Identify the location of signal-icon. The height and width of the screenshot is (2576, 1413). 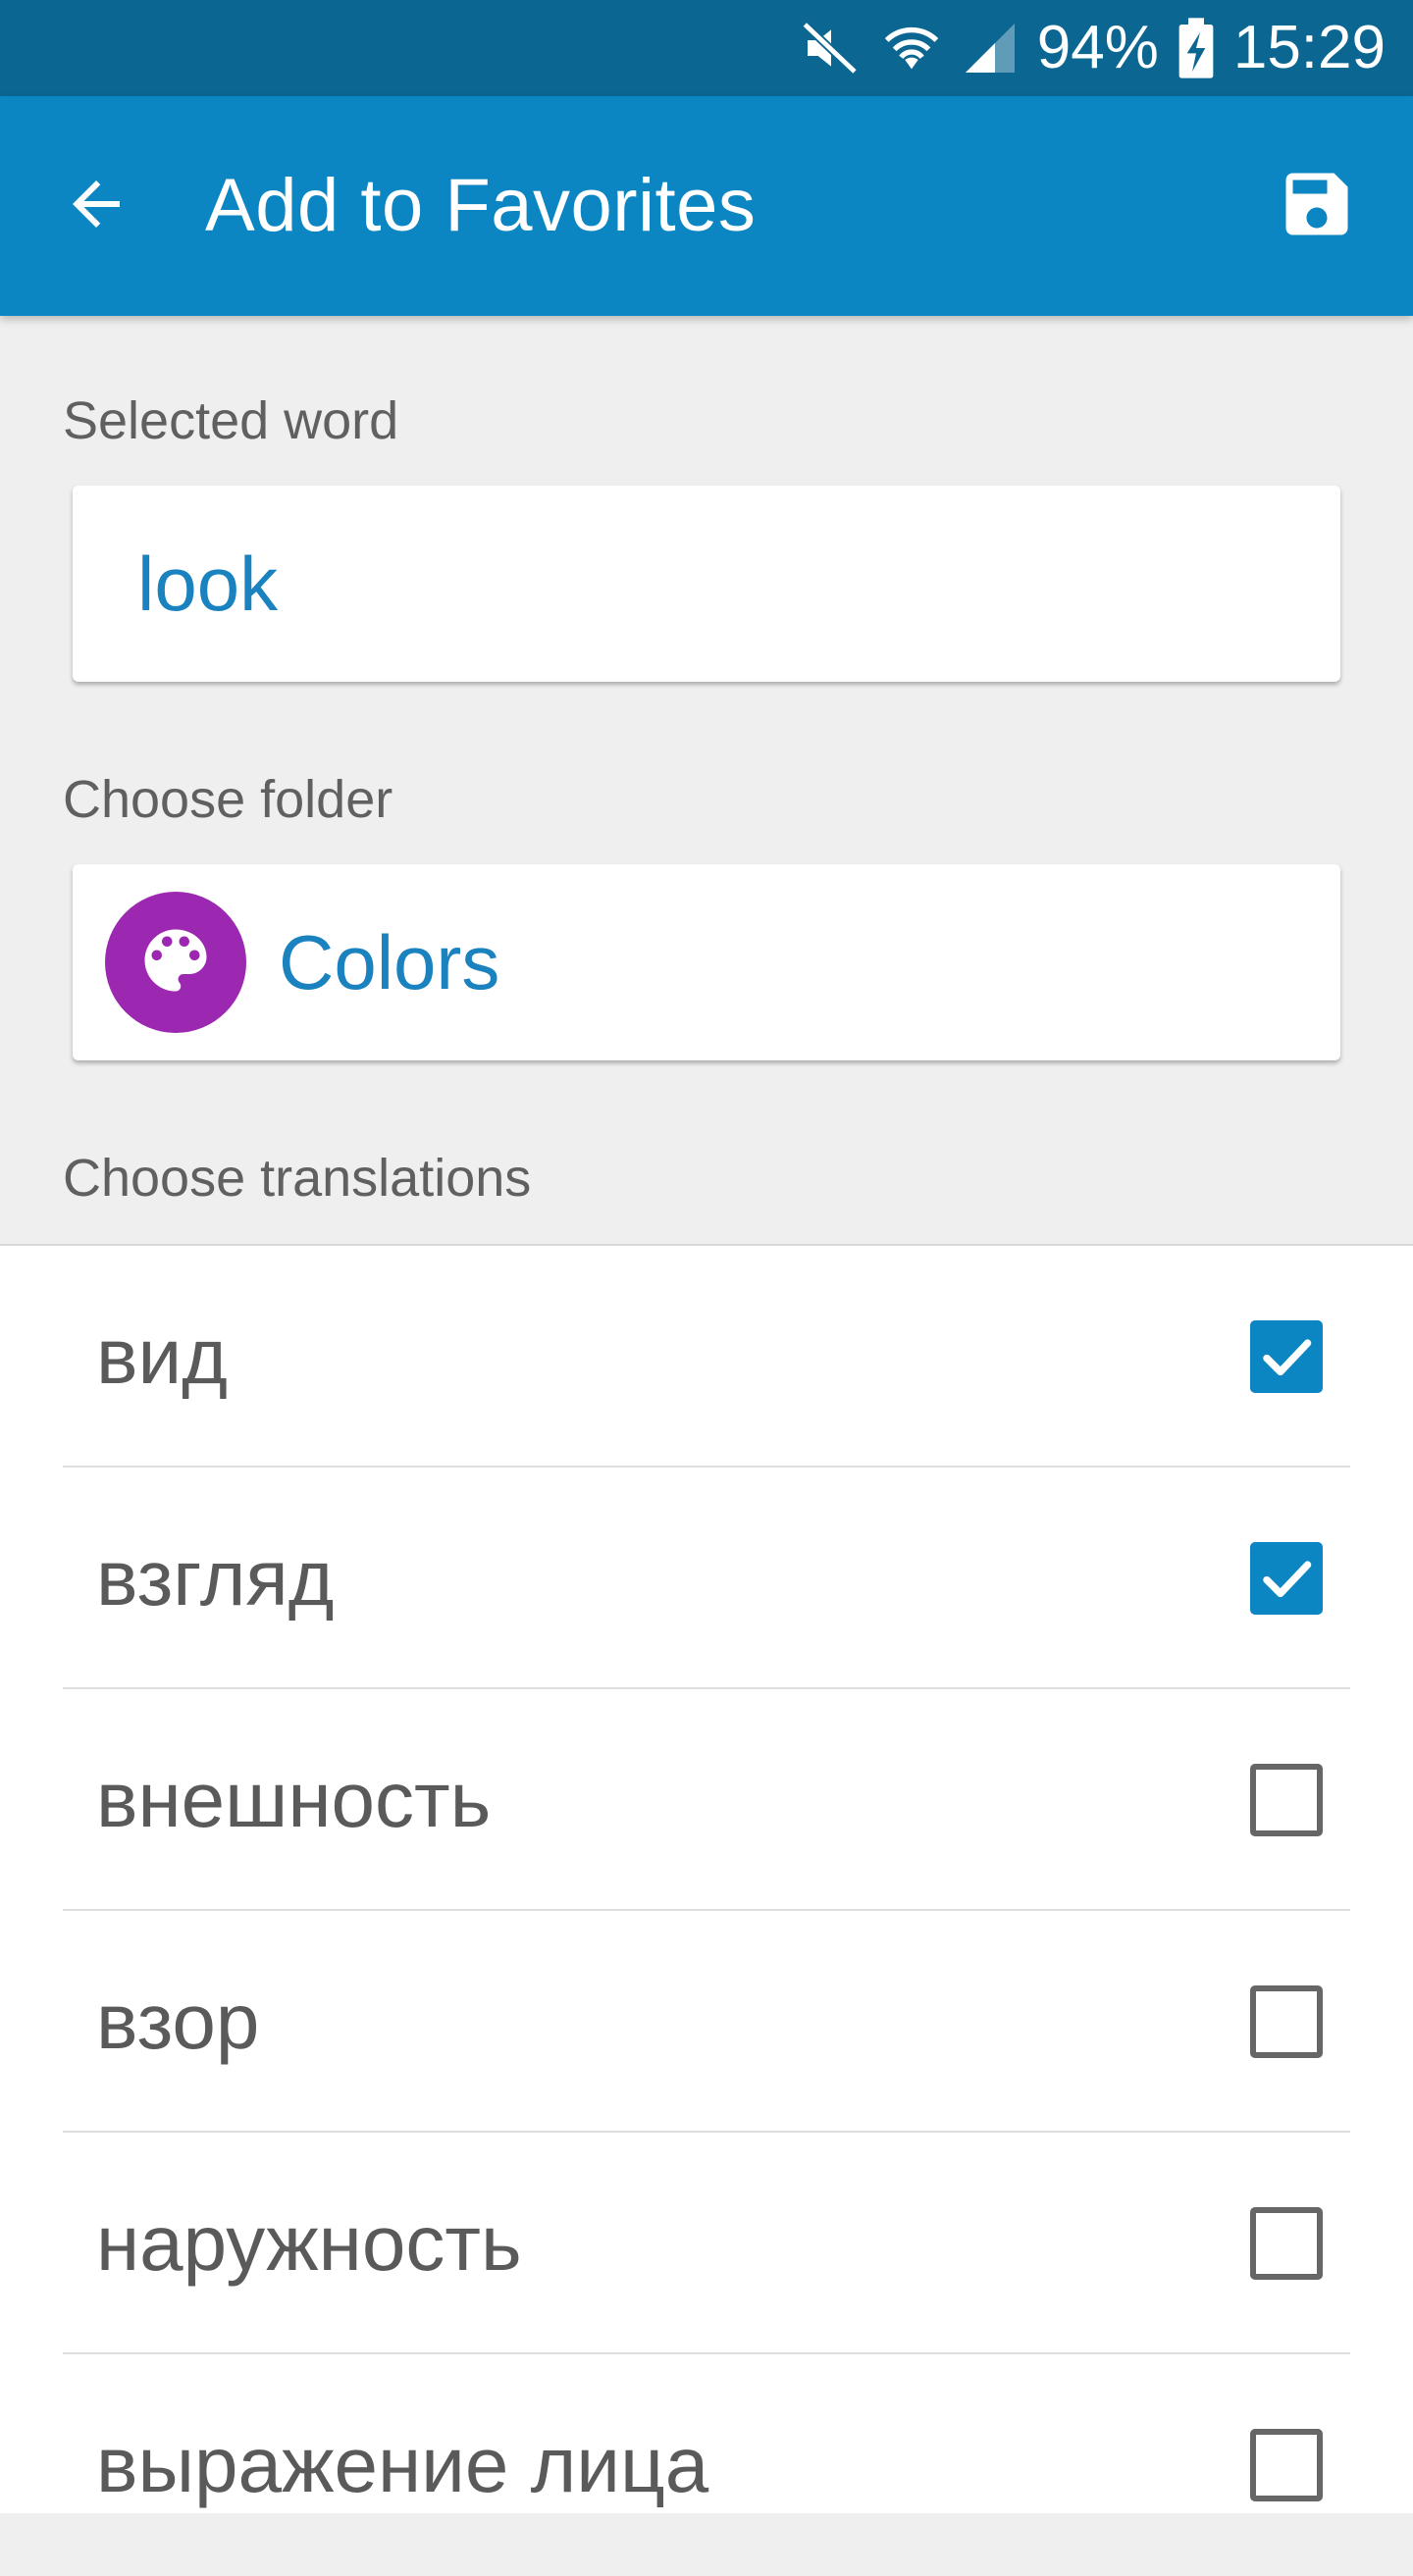
(990, 48).